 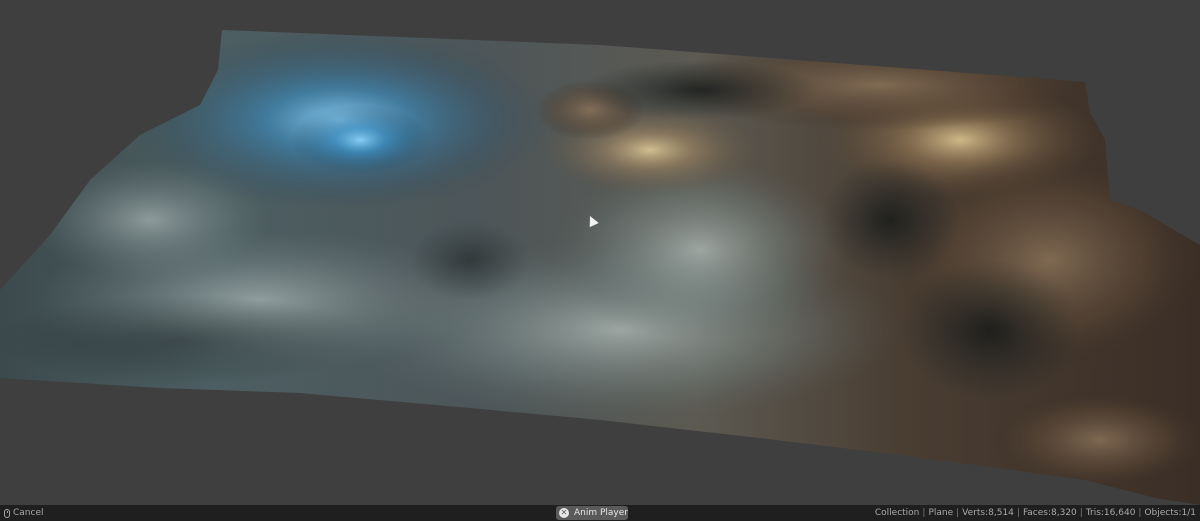 What do you see at coordinates (7, 513) in the screenshot?
I see `mouse-left-click-icon` at bounding box center [7, 513].